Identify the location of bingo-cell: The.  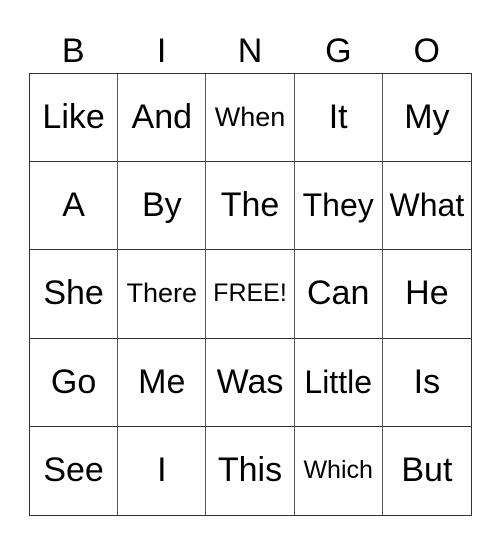
(250, 206).